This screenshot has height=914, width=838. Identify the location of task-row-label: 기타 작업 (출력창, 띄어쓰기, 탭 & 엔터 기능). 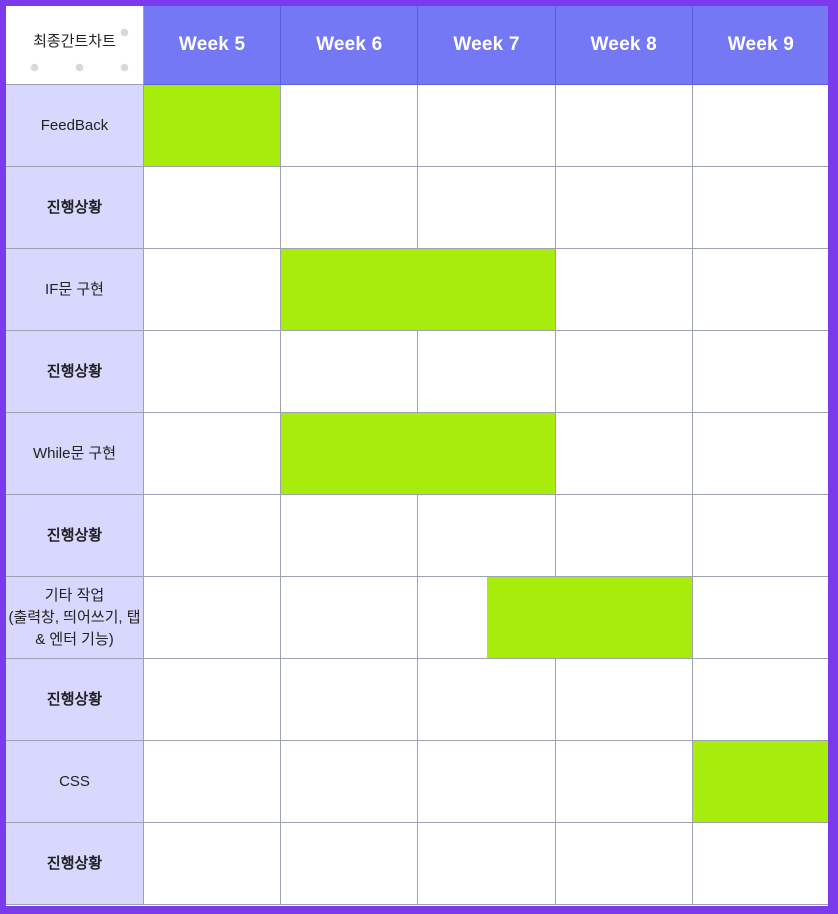
(75, 618).